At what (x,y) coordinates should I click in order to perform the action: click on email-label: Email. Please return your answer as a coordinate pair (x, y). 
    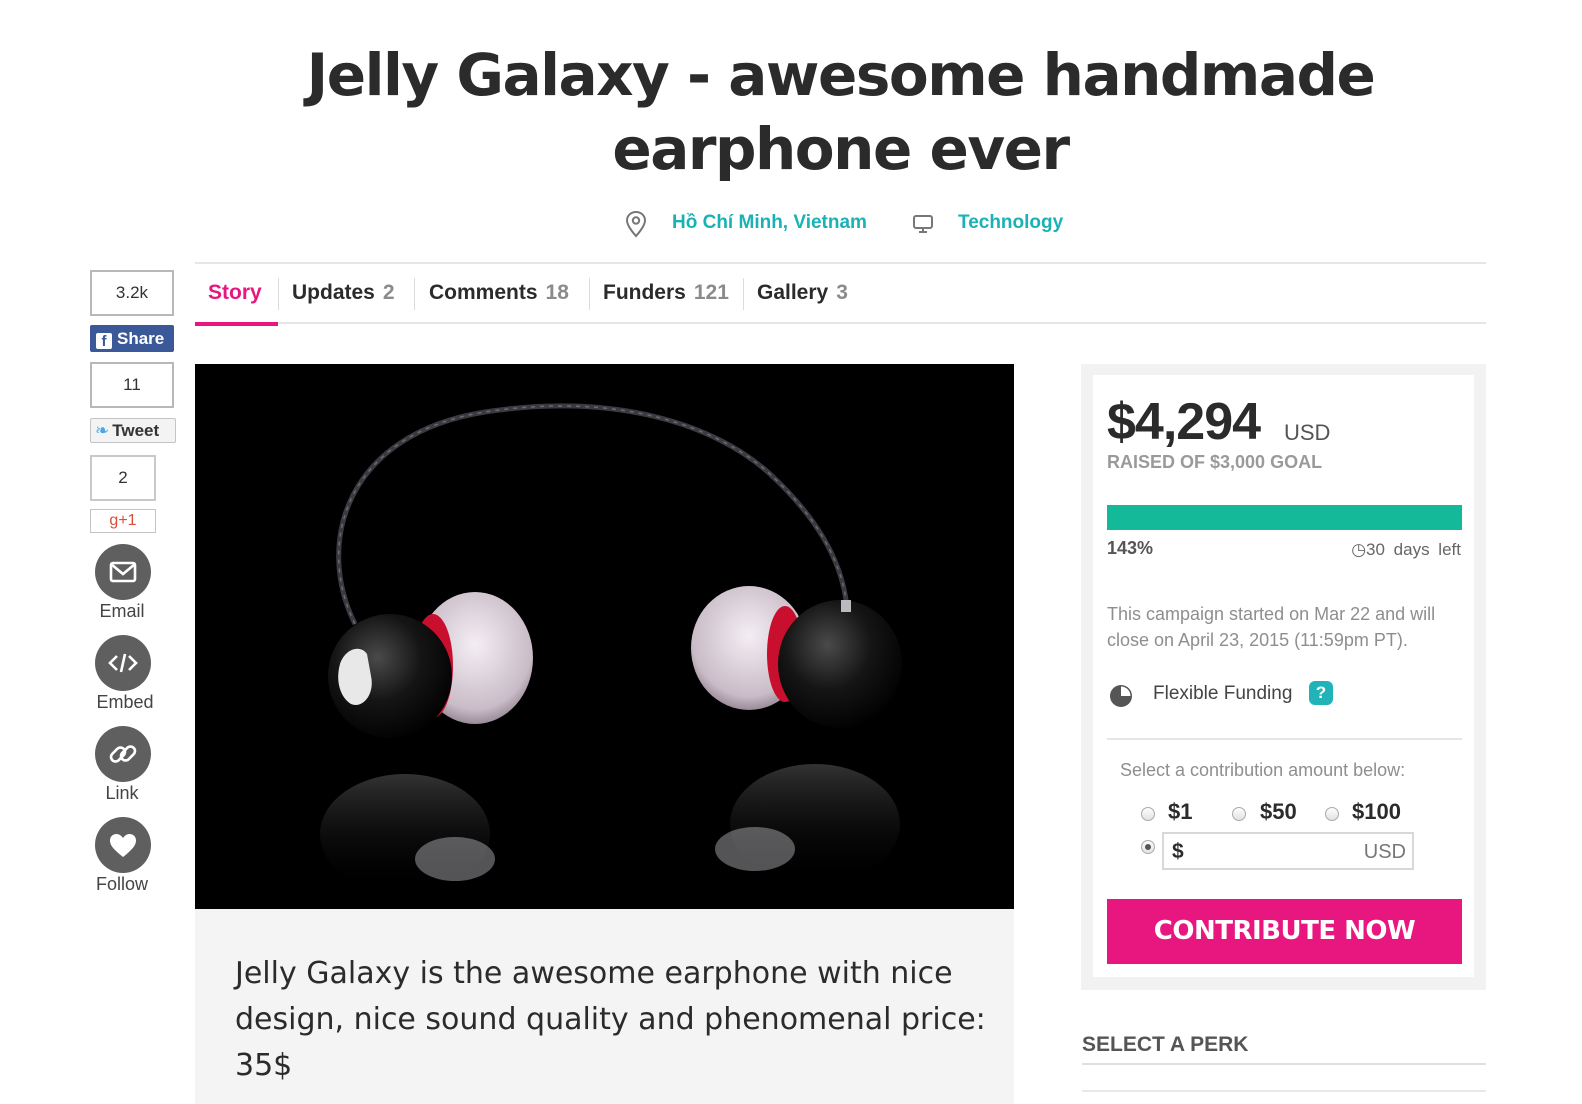
    Looking at the image, I should click on (122, 611).